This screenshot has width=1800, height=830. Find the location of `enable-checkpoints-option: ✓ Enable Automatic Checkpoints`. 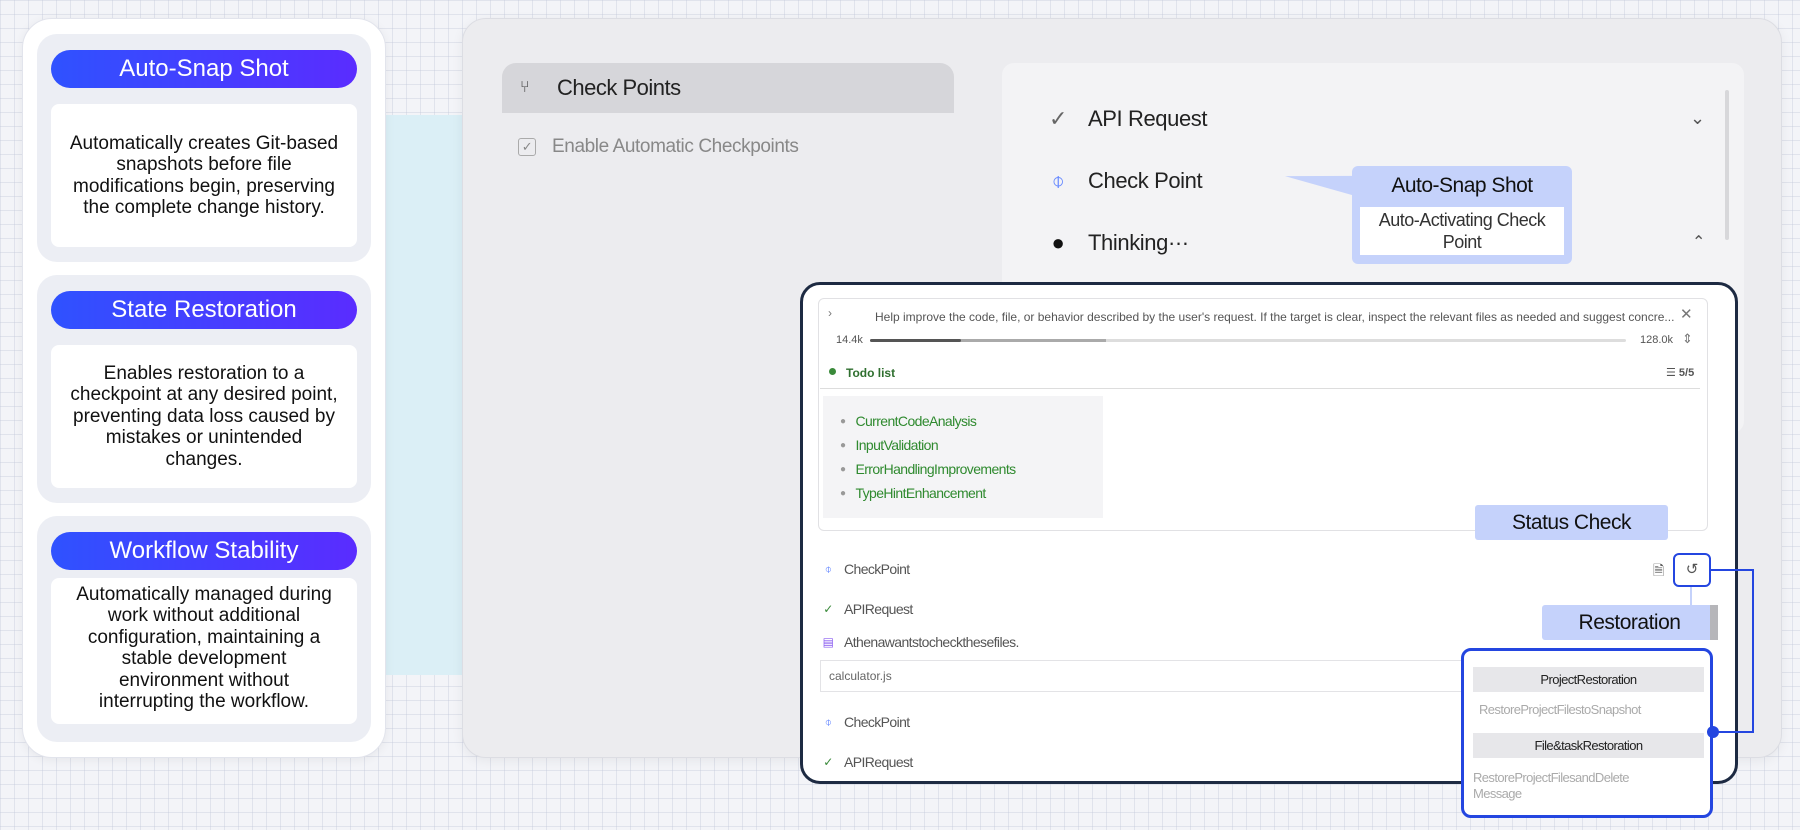

enable-checkpoints-option: ✓ Enable Automatic Checkpoints is located at coordinates (658, 147).